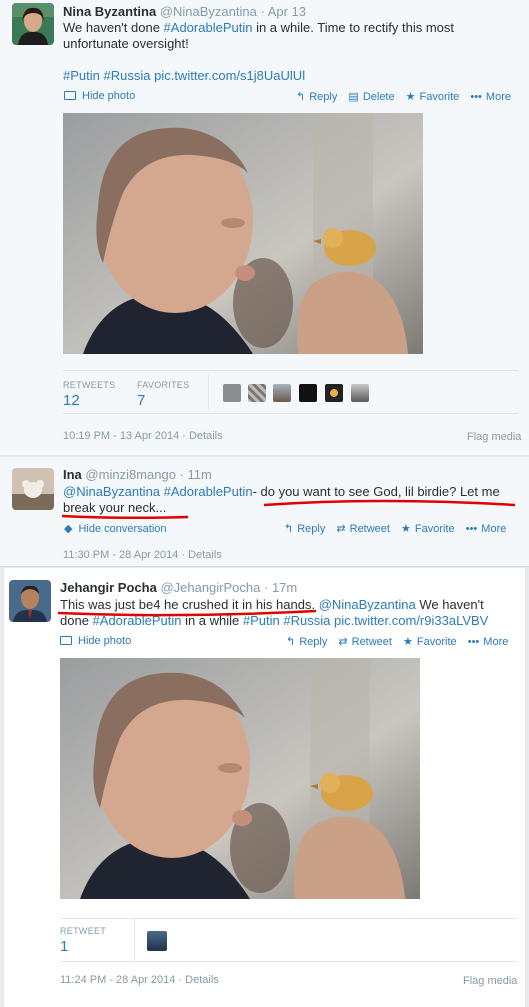 The image size is (529, 1007). I want to click on media-link: pic.twitter.com/r9i33aLVBV, so click(411, 620).